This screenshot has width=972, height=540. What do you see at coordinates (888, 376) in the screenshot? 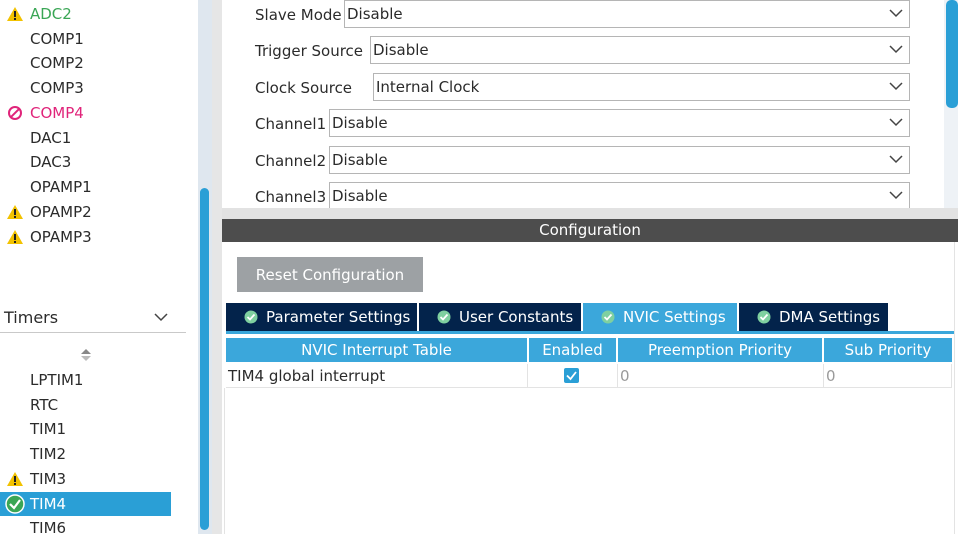
I see `sub-priority-field: 0` at bounding box center [888, 376].